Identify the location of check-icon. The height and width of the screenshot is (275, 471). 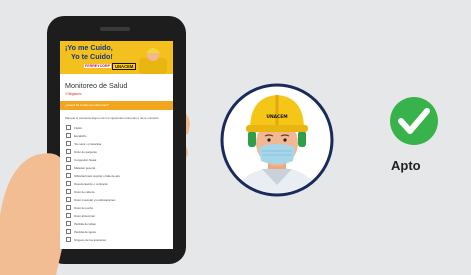
(414, 121).